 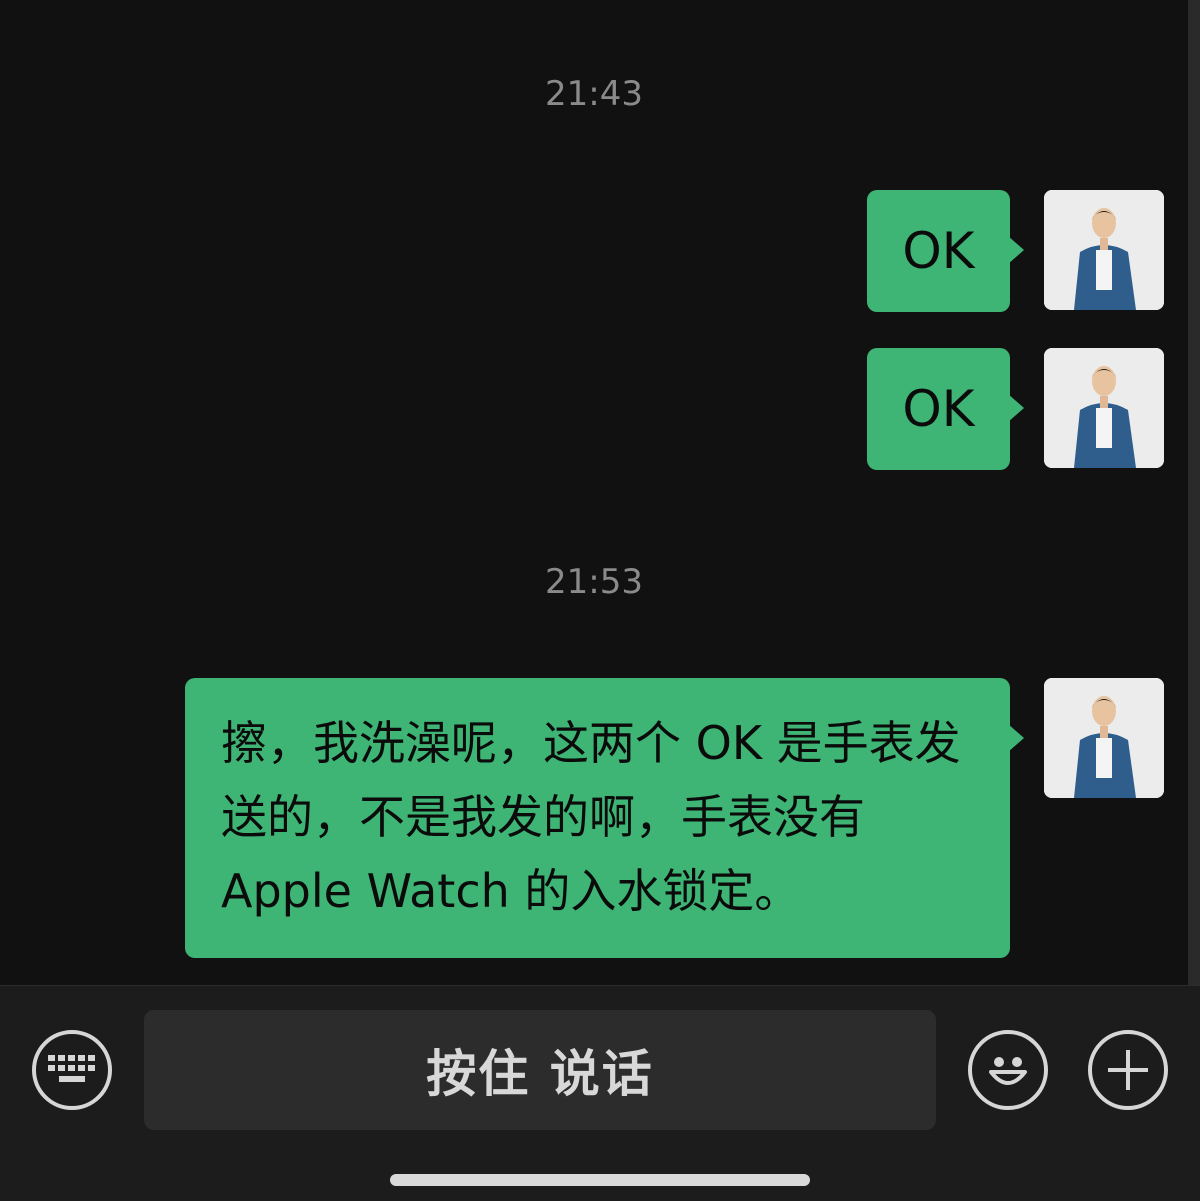 What do you see at coordinates (594, 94) in the screenshot?
I see `timestamp: 21:43` at bounding box center [594, 94].